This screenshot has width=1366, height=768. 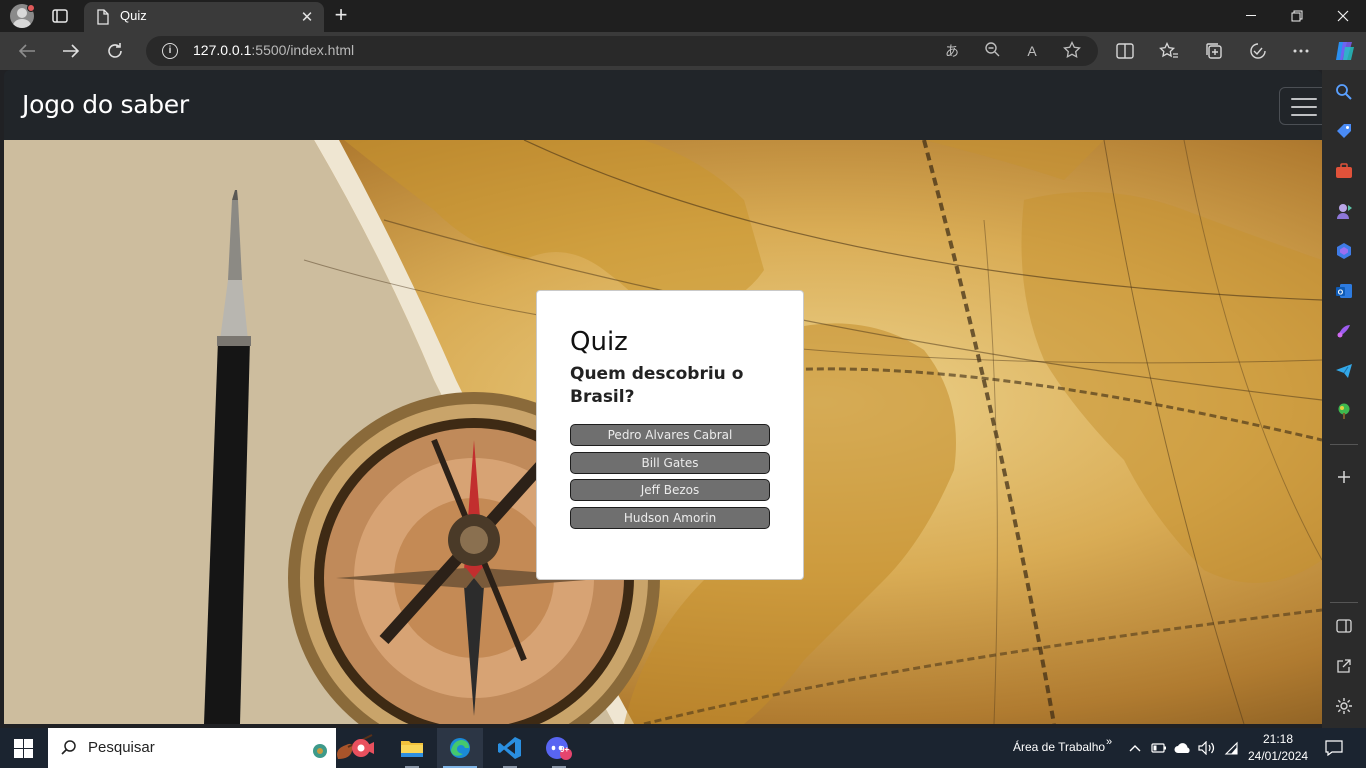 What do you see at coordinates (1251, 16) in the screenshot?
I see `minimize-icon` at bounding box center [1251, 16].